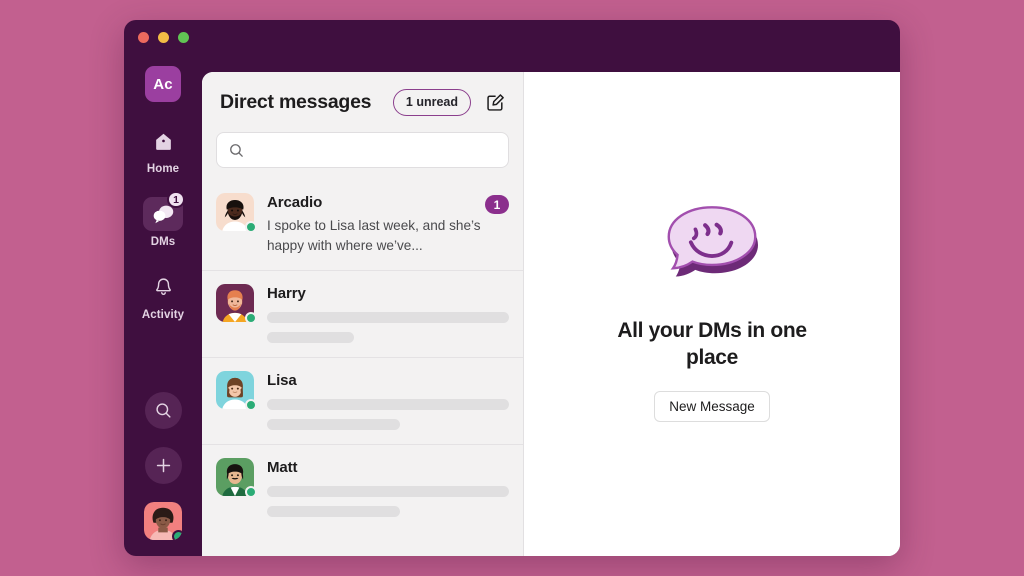 The image size is (1024, 576). I want to click on maximize-window-button, so click(183, 37).